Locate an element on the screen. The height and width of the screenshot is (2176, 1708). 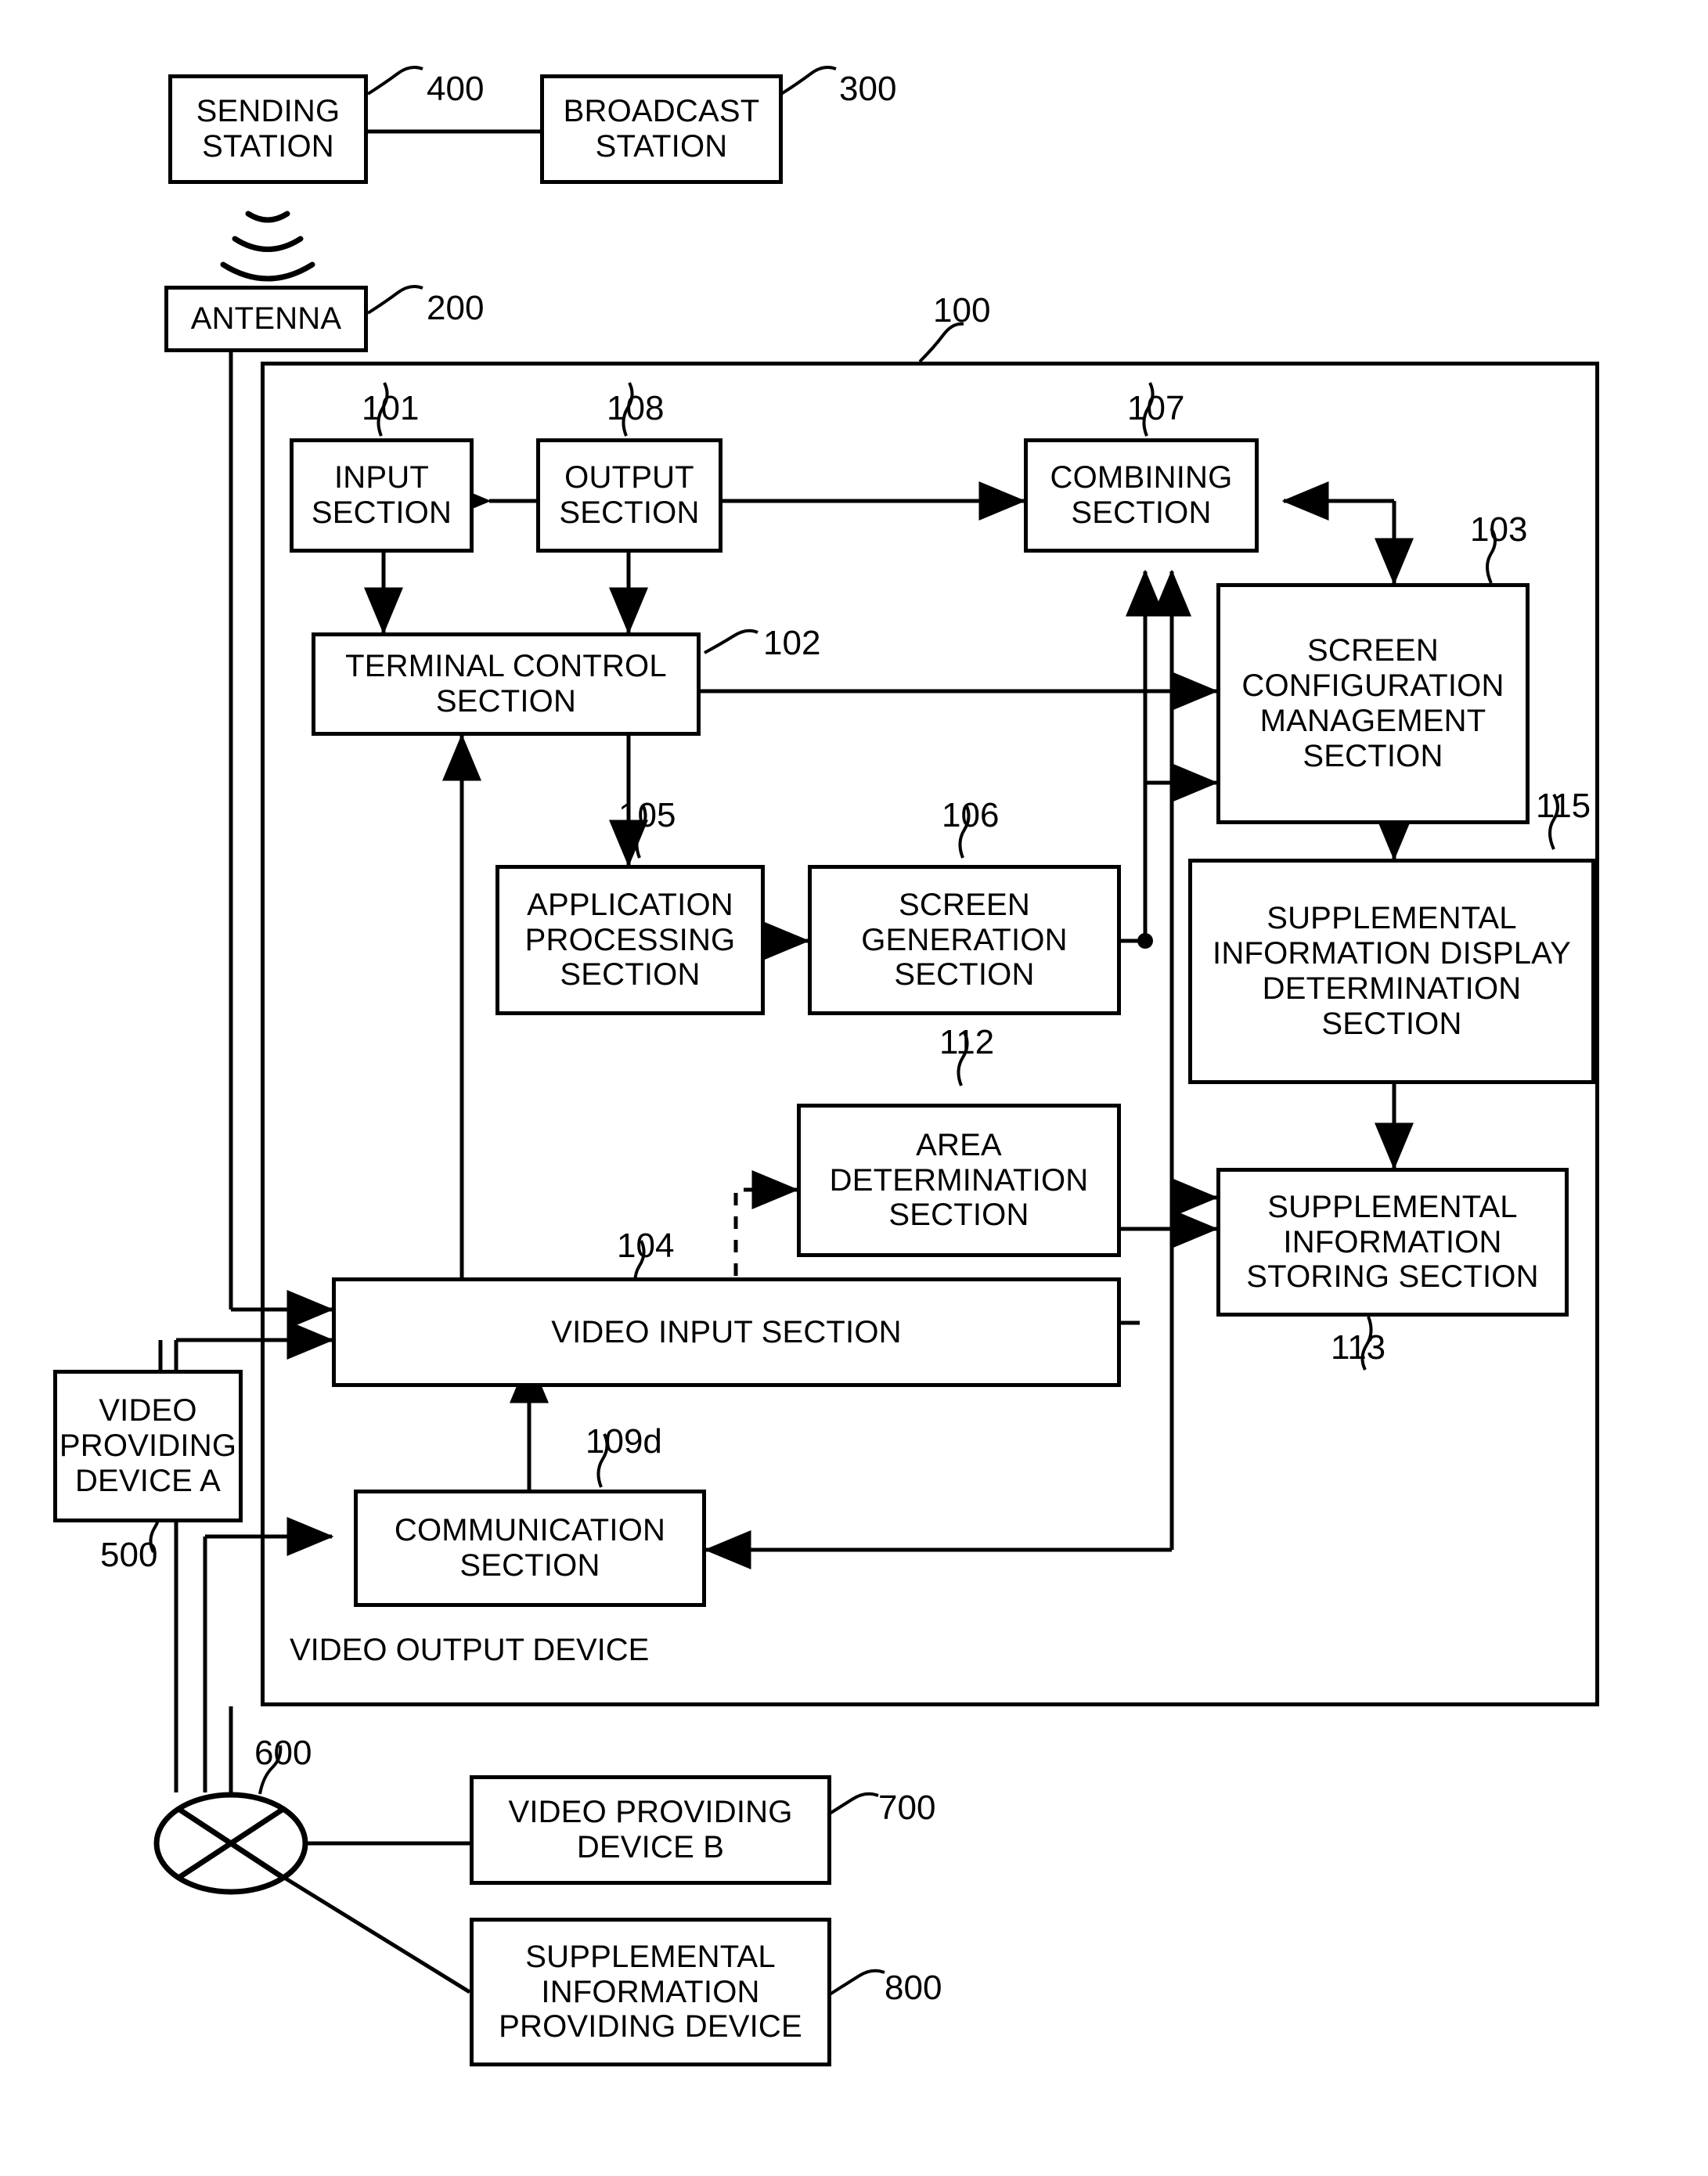
supp-storing-line3: STORING SECTION is located at coordinates (1392, 1277).